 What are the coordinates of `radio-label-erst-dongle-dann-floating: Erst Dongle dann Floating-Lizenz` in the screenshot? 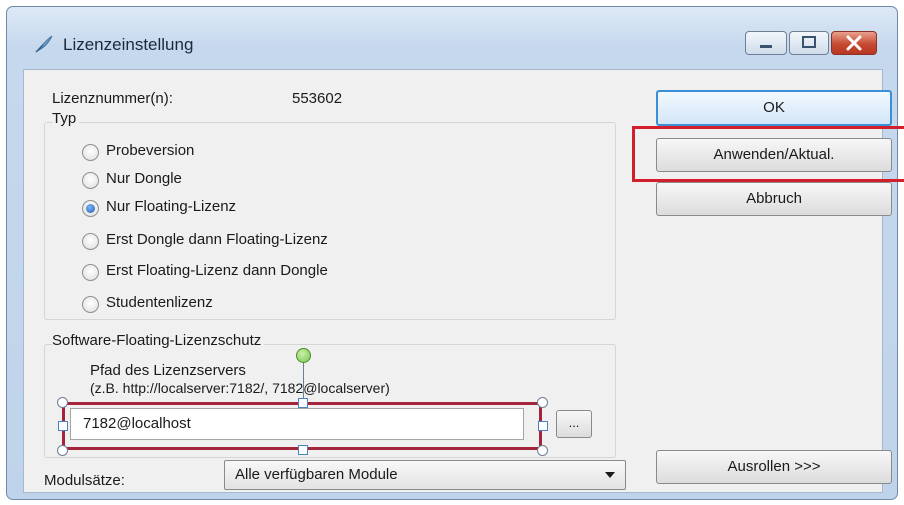 It's located at (217, 239).